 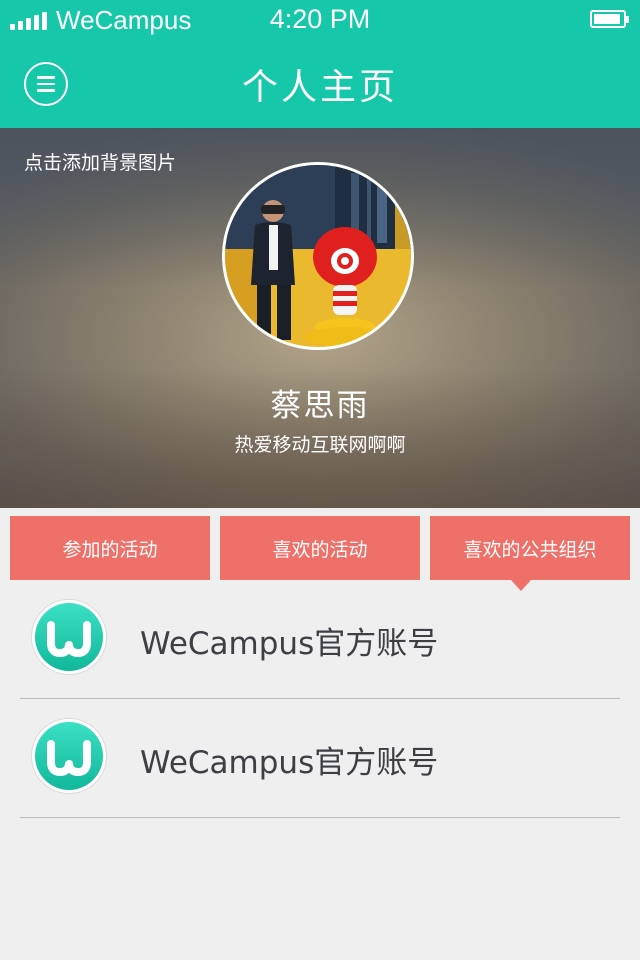 I want to click on avatar-photo, so click(x=318, y=256).